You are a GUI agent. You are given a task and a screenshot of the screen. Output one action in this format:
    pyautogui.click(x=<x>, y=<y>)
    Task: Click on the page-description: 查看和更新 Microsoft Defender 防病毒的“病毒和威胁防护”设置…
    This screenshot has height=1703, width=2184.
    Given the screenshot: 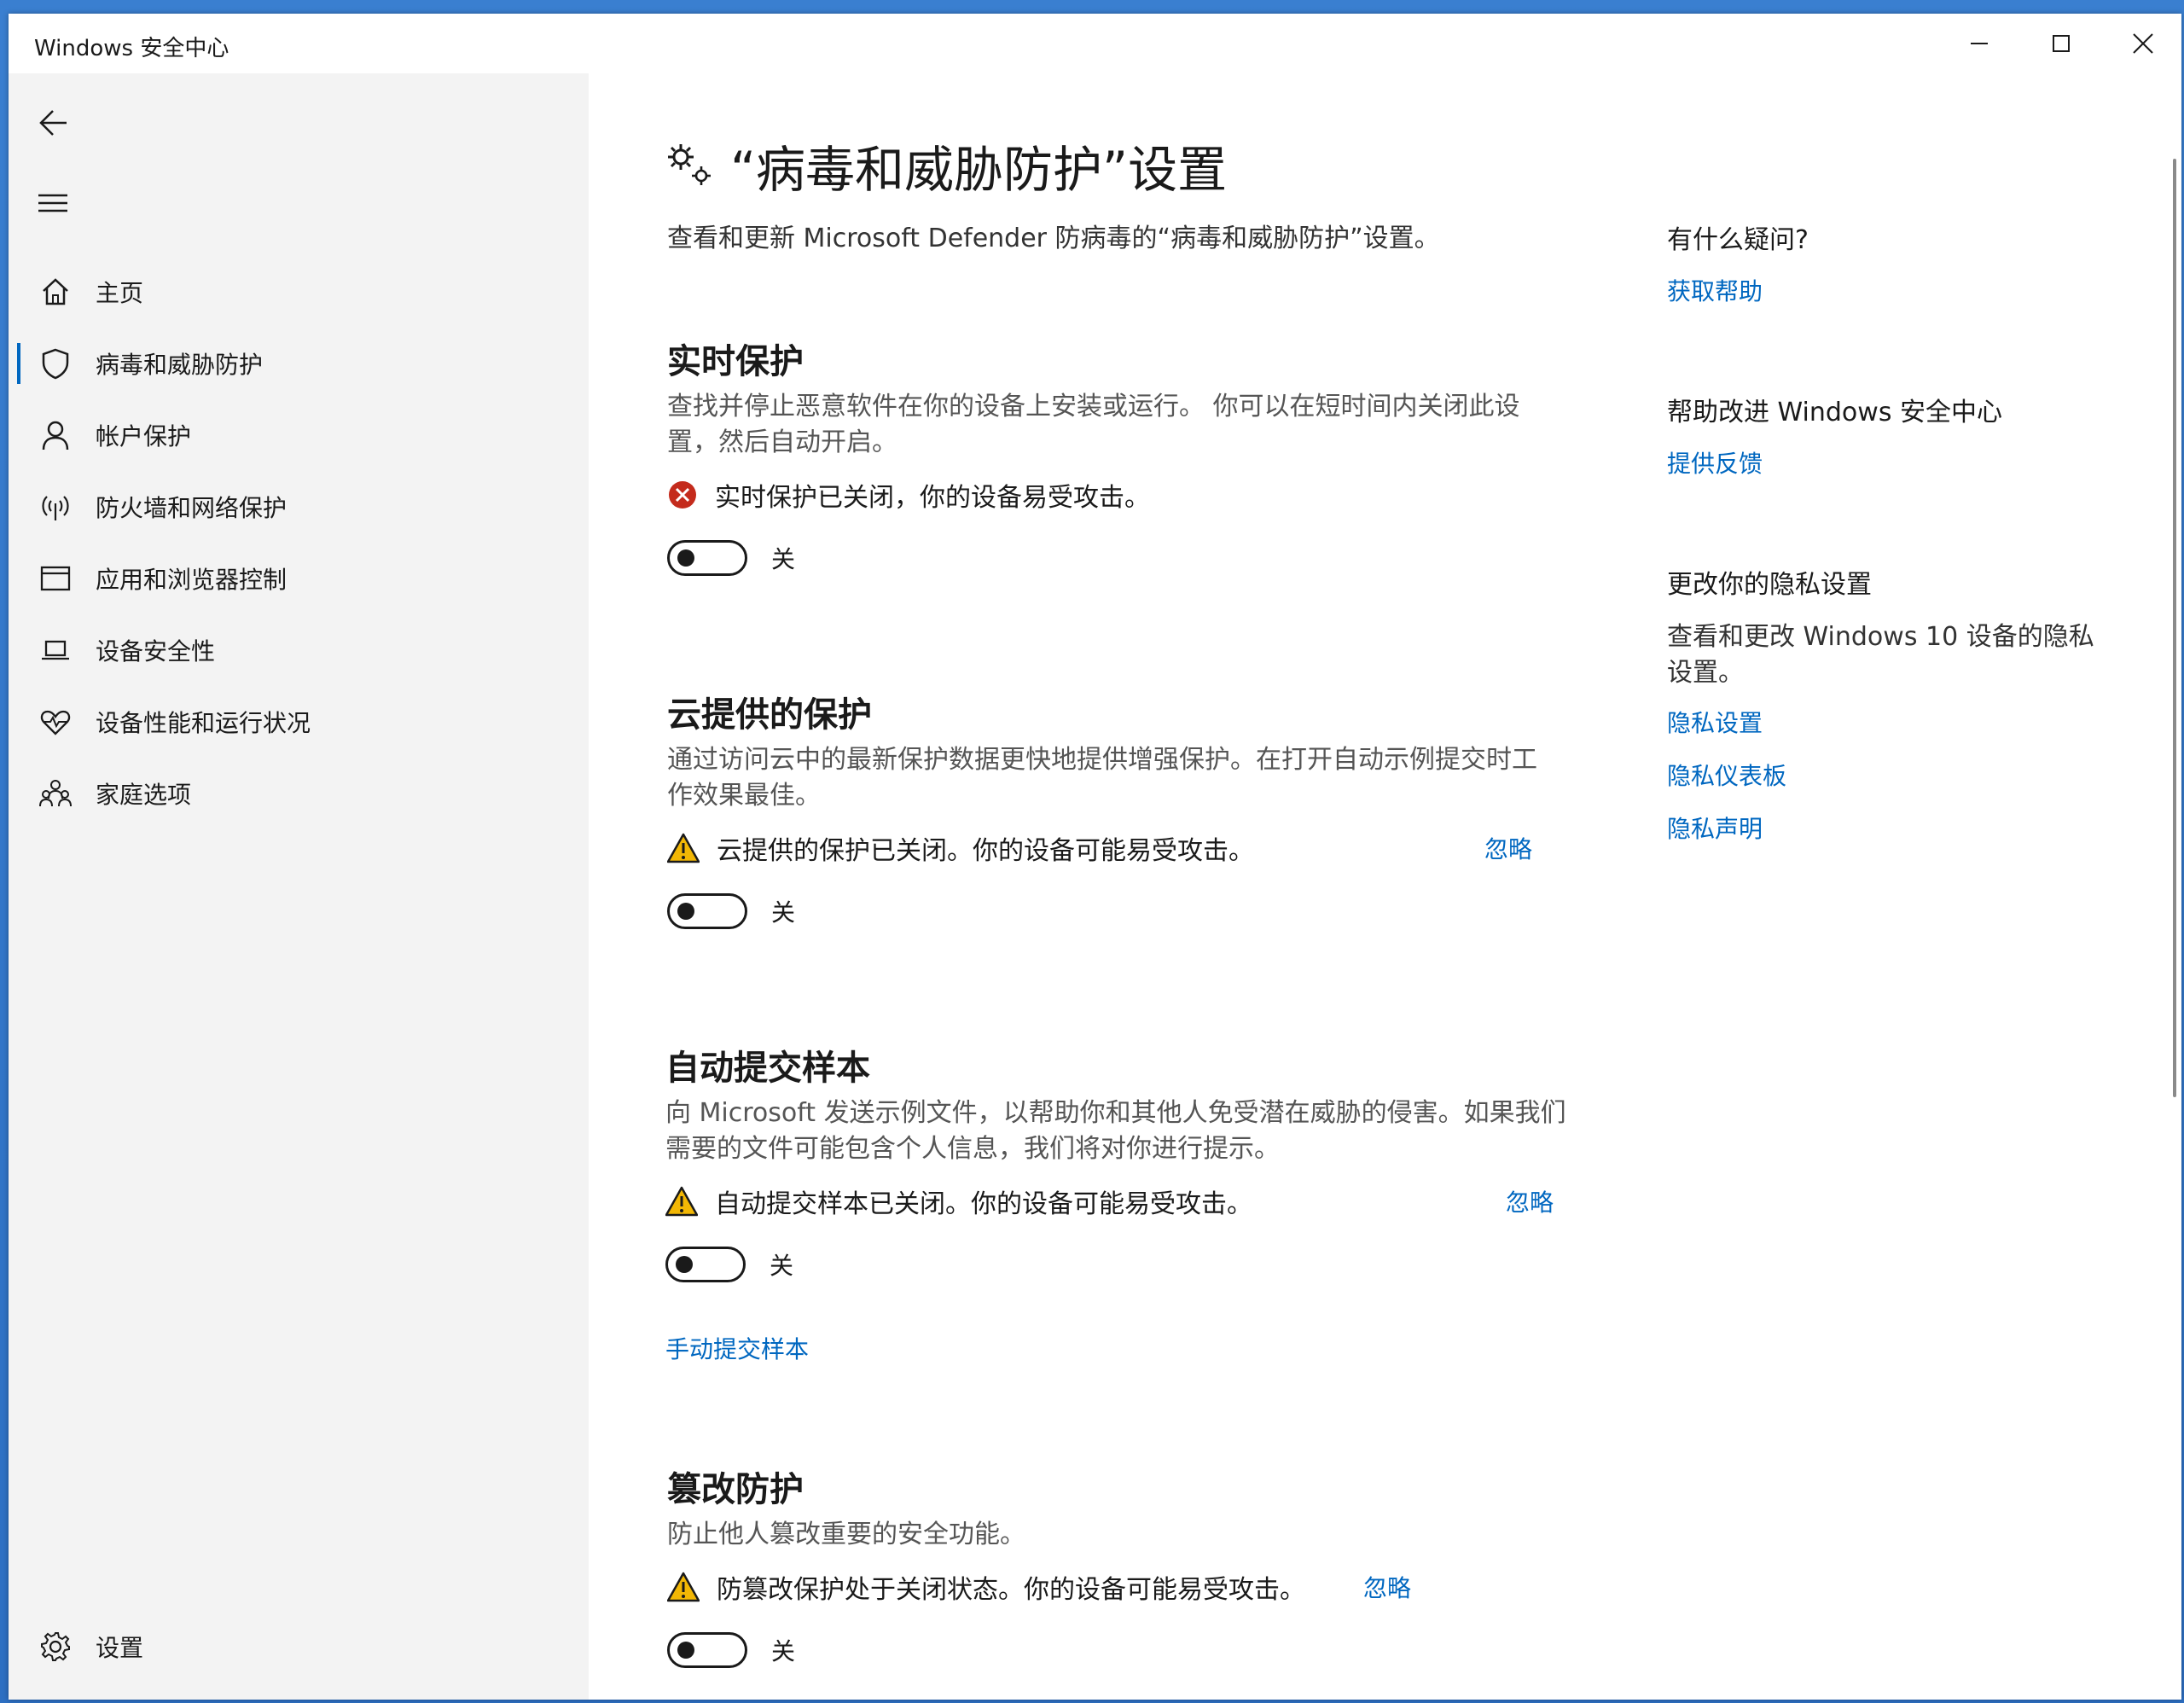 What is the action you would take?
    pyautogui.click(x=1053, y=238)
    